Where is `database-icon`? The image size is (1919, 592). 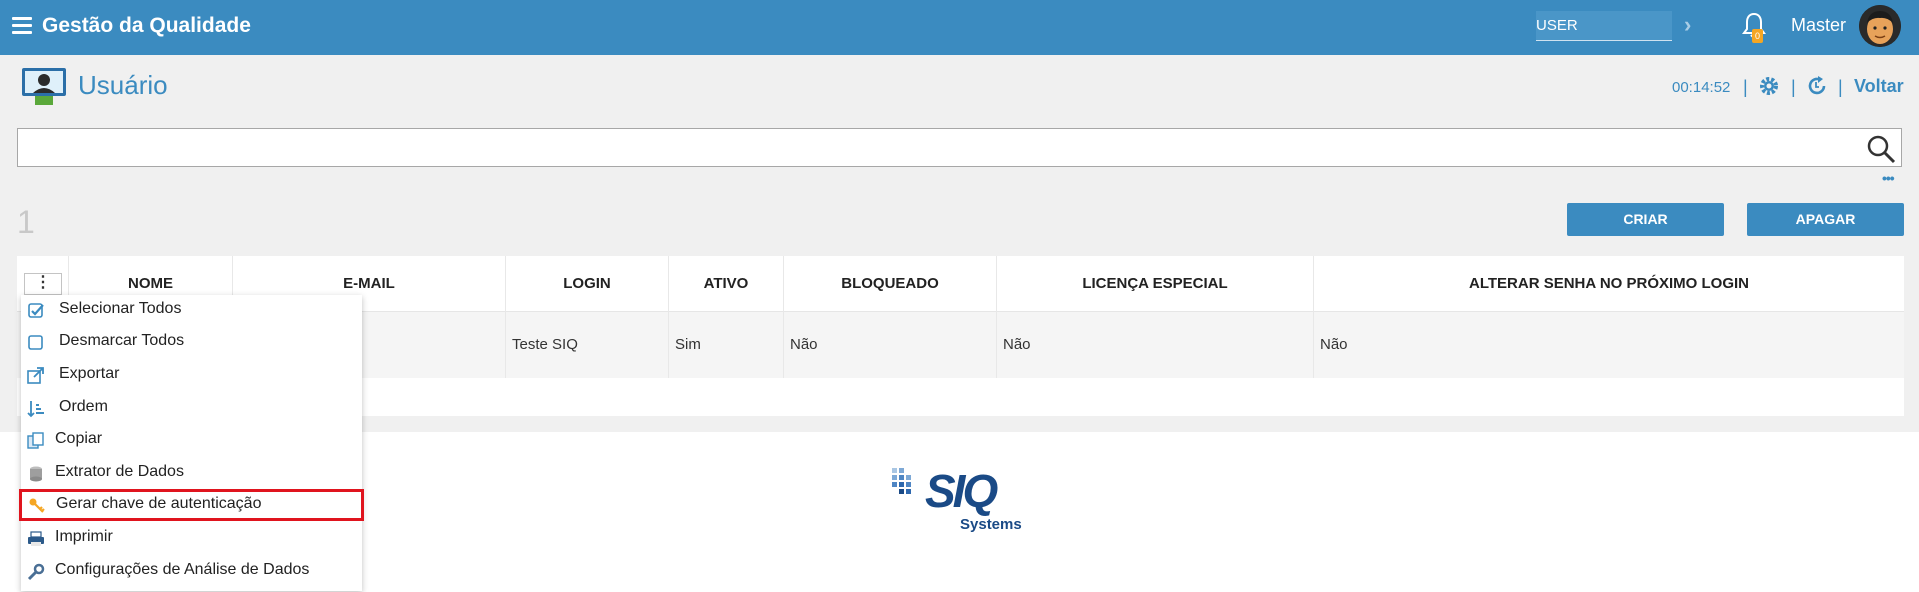 database-icon is located at coordinates (36, 474).